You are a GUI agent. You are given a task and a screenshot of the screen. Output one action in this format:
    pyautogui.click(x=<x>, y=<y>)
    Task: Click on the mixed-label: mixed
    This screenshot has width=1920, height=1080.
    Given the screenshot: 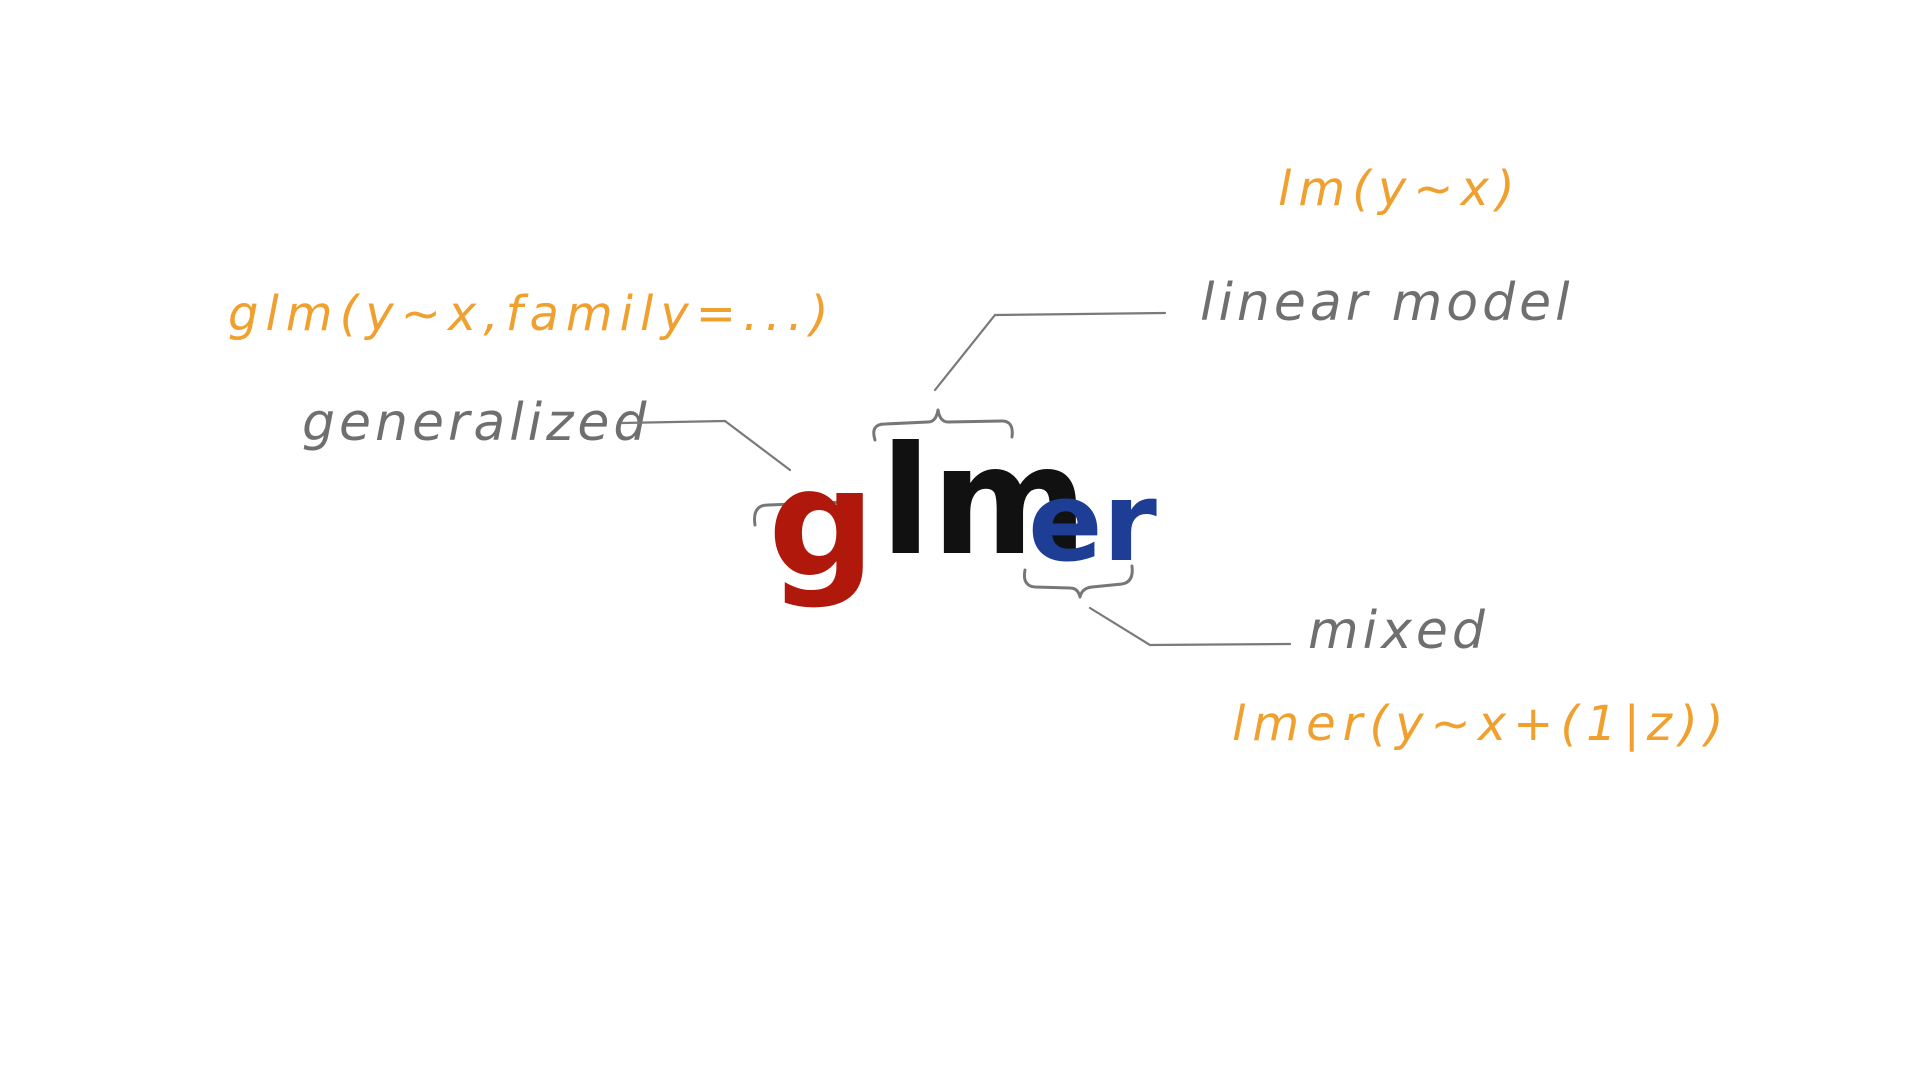 What is the action you would take?
    pyautogui.click(x=1398, y=631)
    